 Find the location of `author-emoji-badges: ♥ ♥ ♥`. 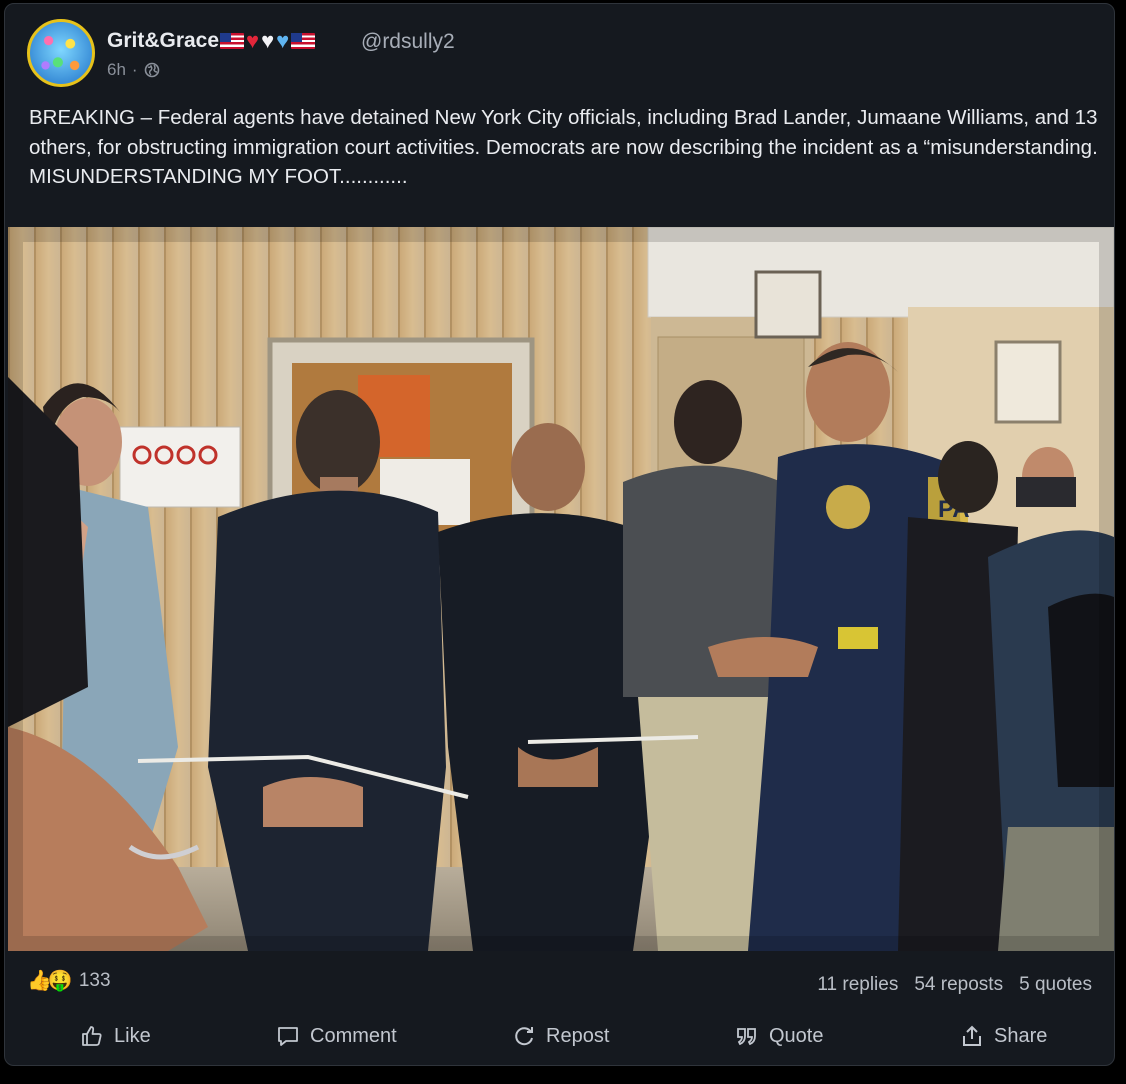

author-emoji-badges: ♥ ♥ ♥ is located at coordinates (268, 40).